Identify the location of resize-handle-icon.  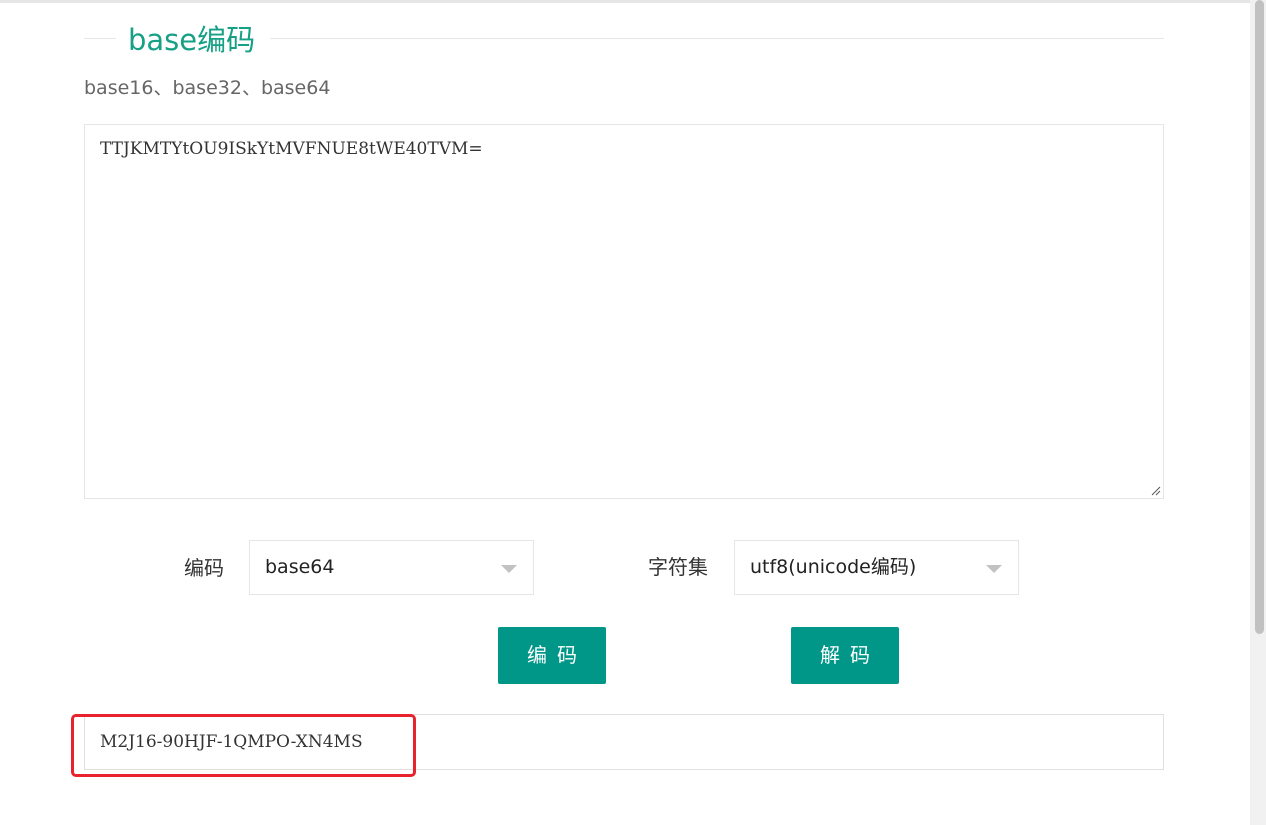
(1156, 491).